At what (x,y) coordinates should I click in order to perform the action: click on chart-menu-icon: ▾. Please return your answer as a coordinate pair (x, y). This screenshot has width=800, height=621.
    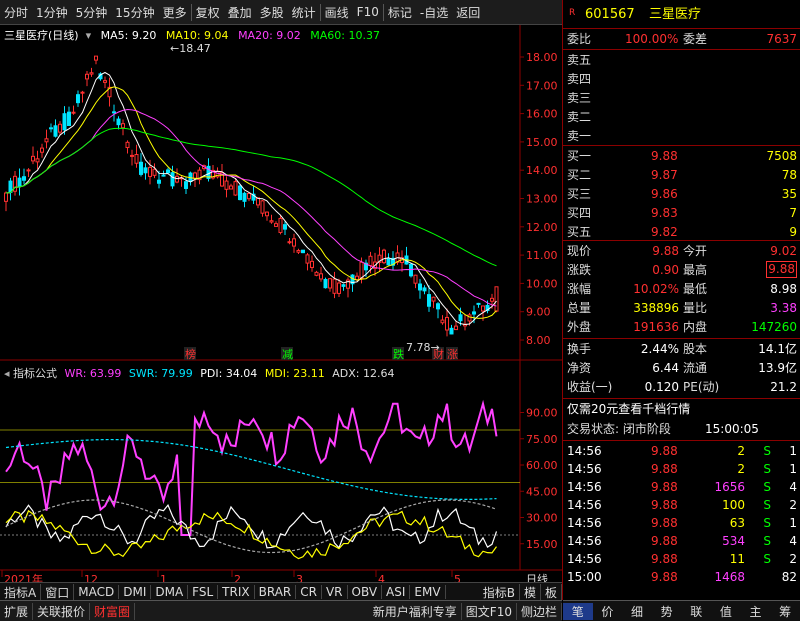
    Looking at the image, I should click on (87, 35).